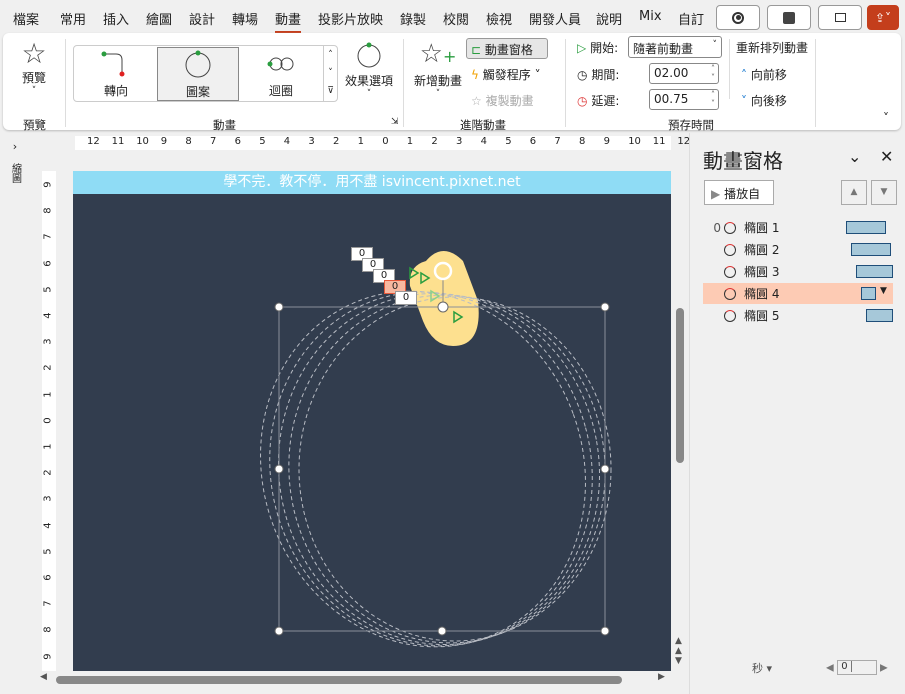 This screenshot has width=905, height=694. I want to click on item-name: 橢圓 3, so click(762, 272).